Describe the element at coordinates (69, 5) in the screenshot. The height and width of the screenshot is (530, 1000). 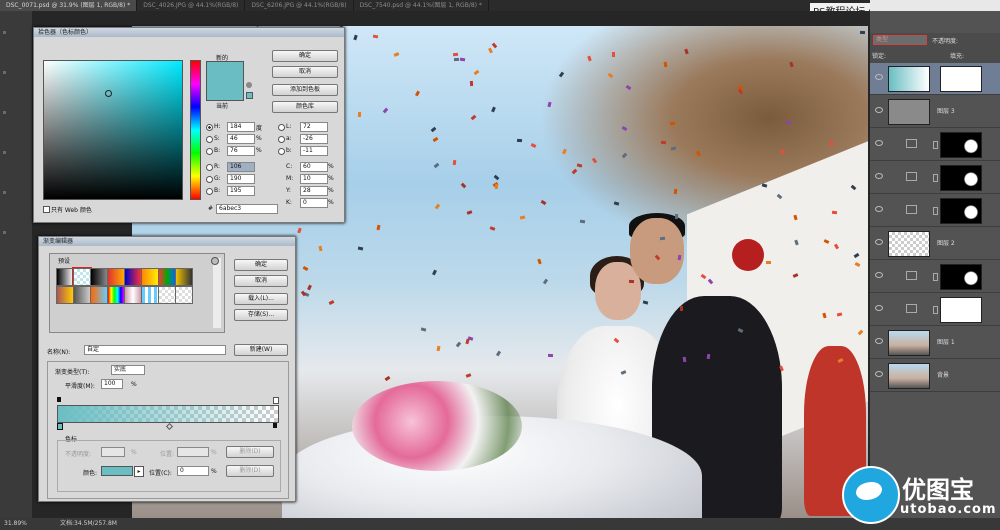
I see `tab-dsc-0071: DSC_0071.psd @ 31.9% (图层 1, RGB/8) *` at that location.